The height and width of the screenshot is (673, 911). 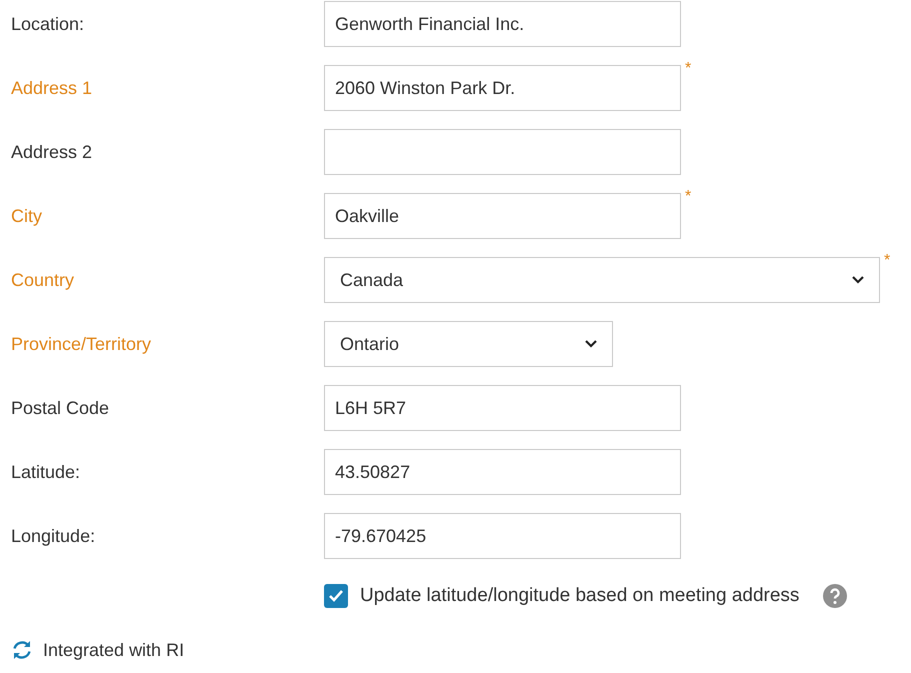 What do you see at coordinates (52, 152) in the screenshot?
I see `field-label: Address 2` at bounding box center [52, 152].